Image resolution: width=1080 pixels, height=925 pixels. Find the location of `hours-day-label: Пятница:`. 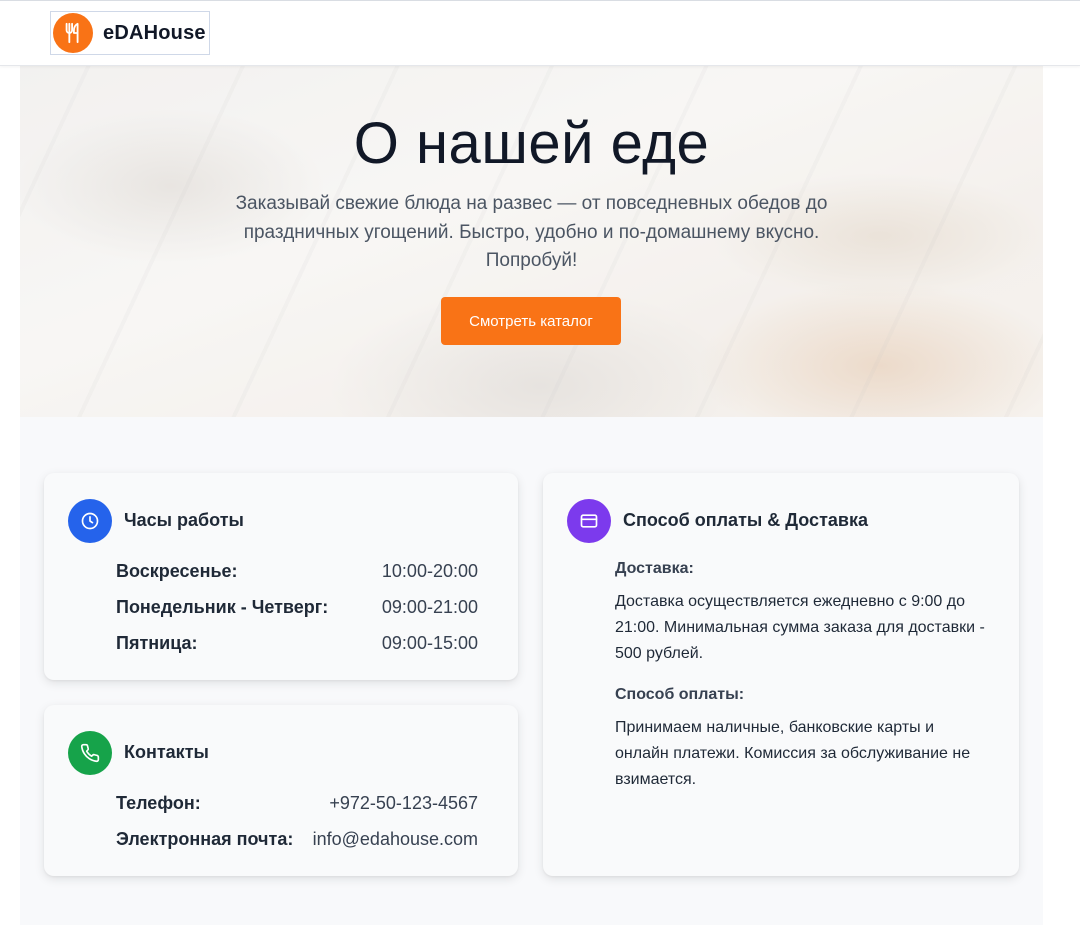

hours-day-label: Пятница: is located at coordinates (157, 643).